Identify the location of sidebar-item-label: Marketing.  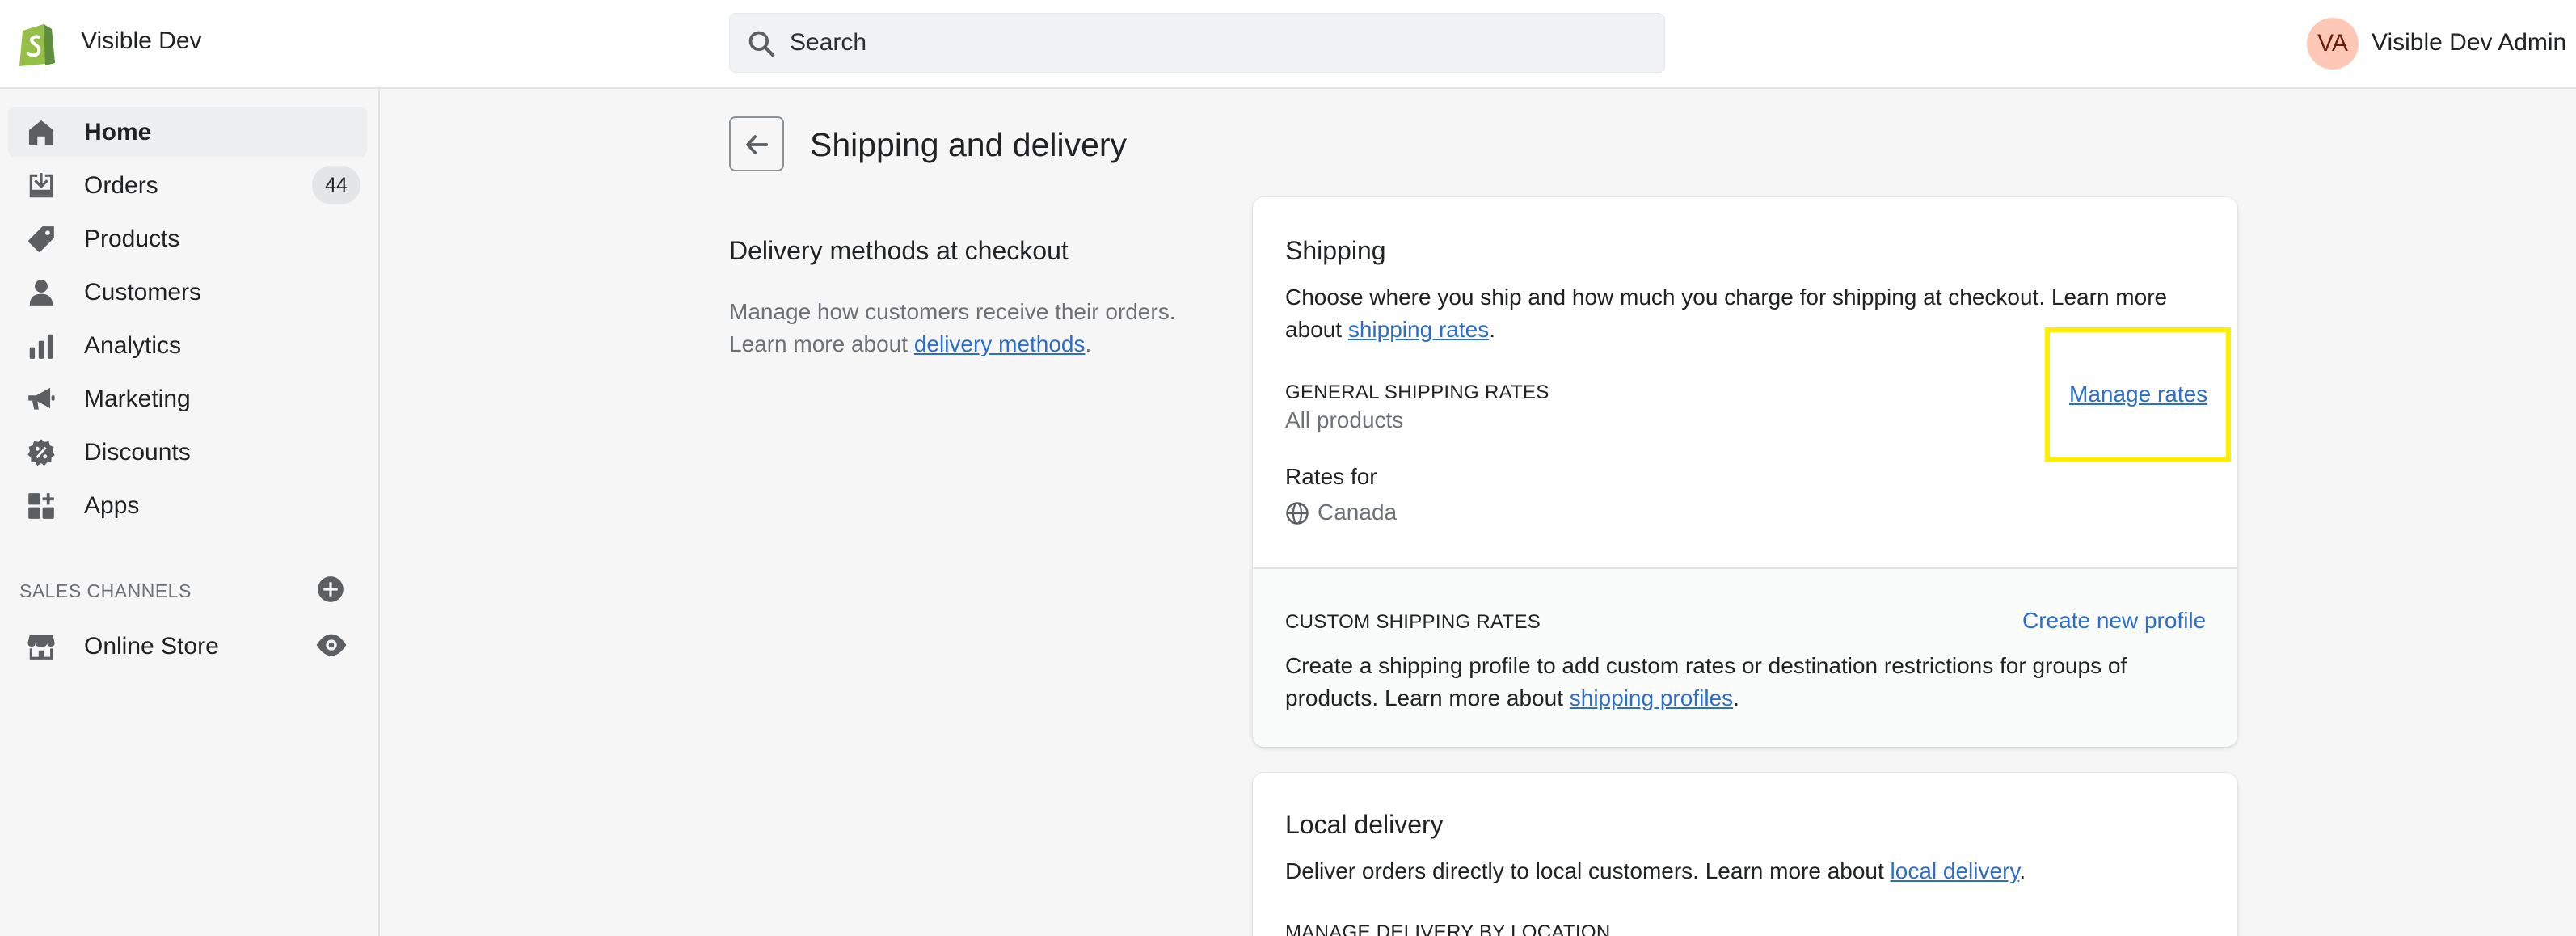
(138, 399).